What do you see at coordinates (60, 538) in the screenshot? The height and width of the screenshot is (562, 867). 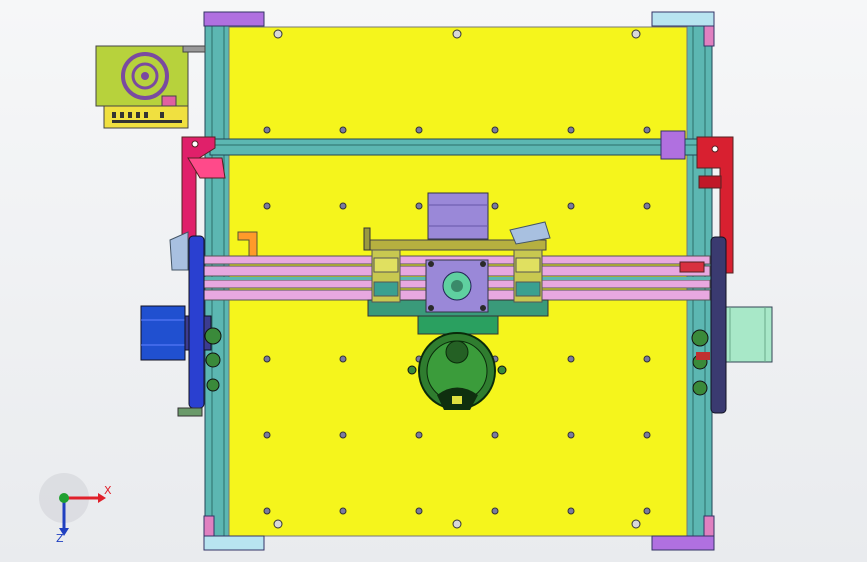 I see `z-axis-label: Z` at bounding box center [60, 538].